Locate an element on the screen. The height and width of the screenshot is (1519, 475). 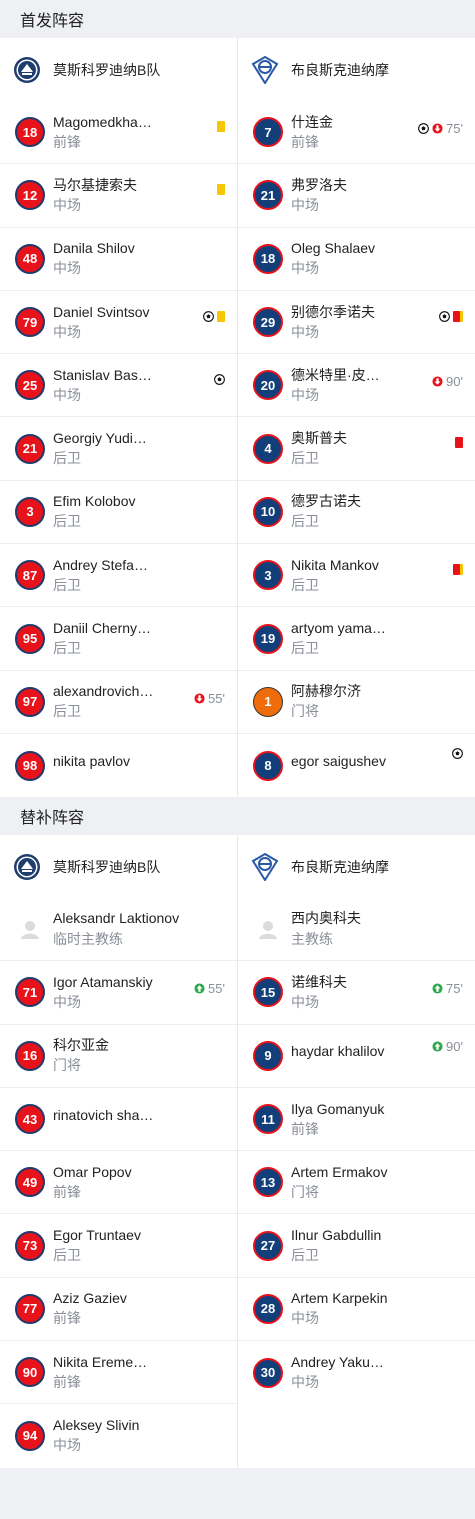
player-number-badge: 87 is located at coordinates (30, 575).